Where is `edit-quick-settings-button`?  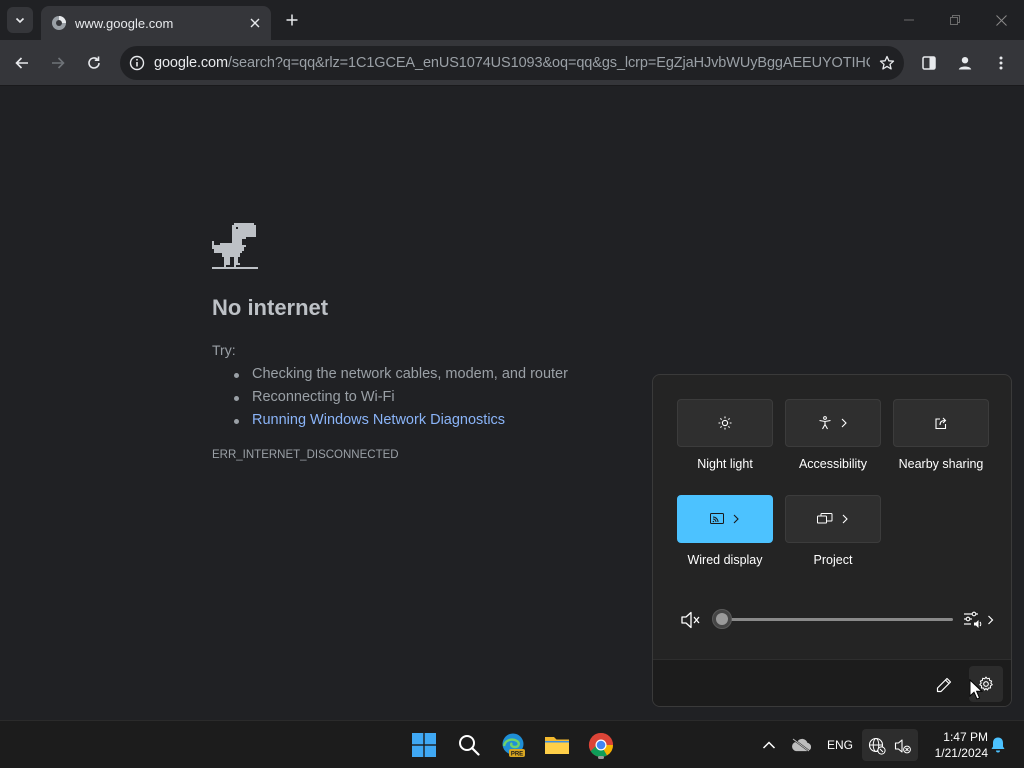
edit-quick-settings-button is located at coordinates (944, 685).